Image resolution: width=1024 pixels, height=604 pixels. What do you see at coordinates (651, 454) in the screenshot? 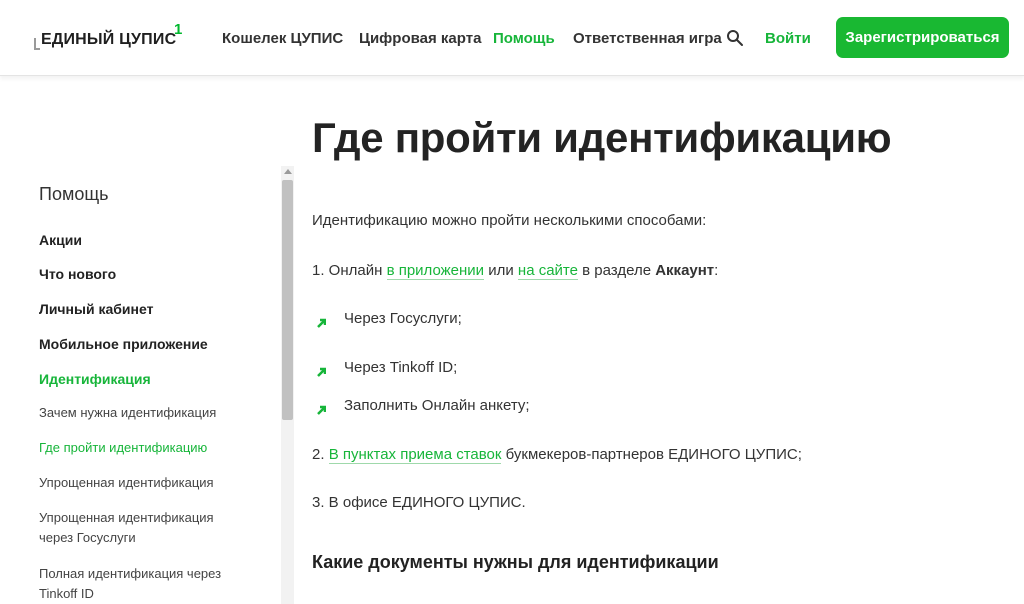
I see `p2-text-b: букмекеров-партнеров ЕДИНОГО ЦУПИС;` at bounding box center [651, 454].